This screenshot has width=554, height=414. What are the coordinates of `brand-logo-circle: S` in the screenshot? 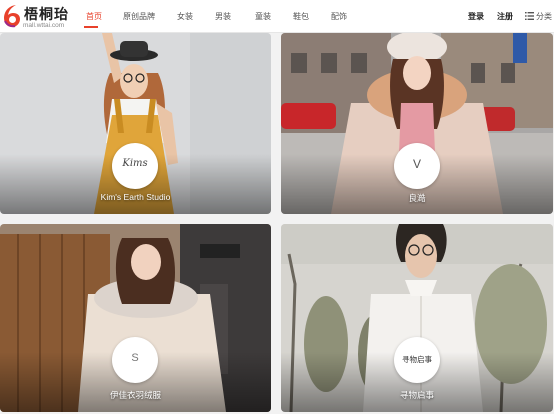 It's located at (135, 360).